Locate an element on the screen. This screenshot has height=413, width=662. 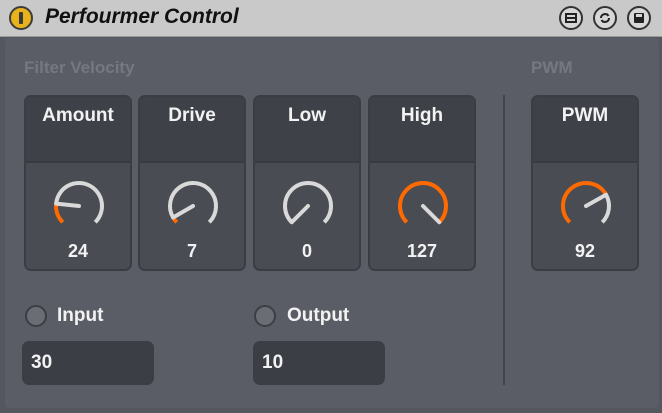
high-dial is located at coordinates (423, 206).